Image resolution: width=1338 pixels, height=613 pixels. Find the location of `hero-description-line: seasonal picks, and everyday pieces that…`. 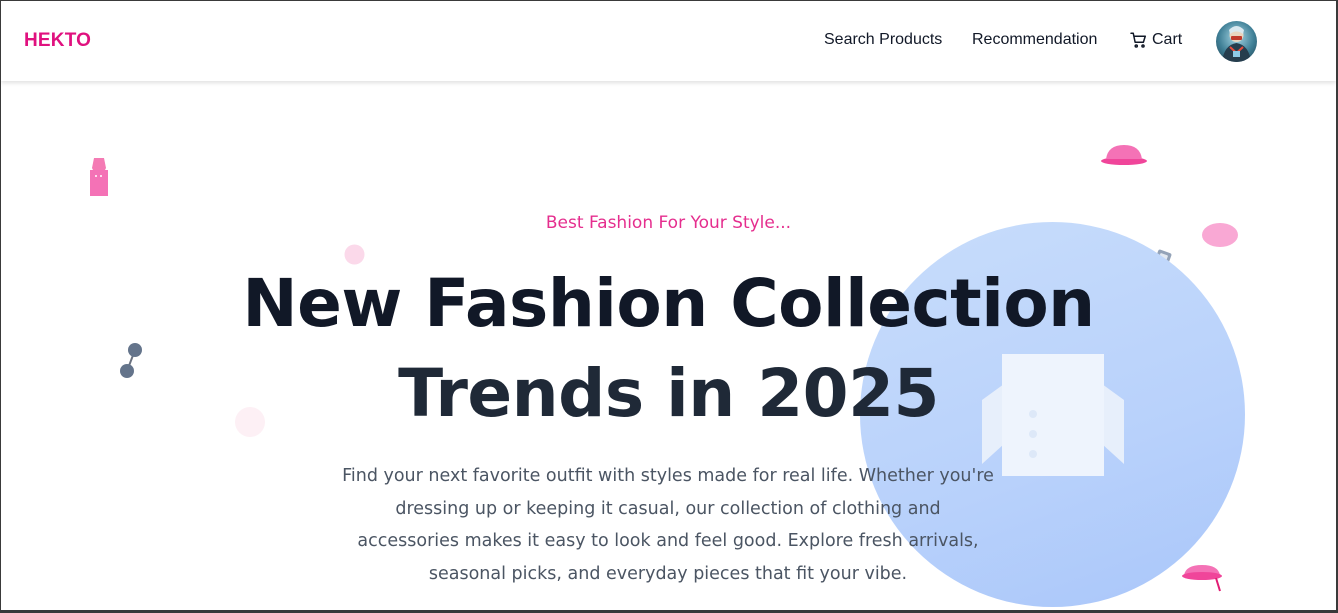

hero-description-line: seasonal picks, and everyday pieces that… is located at coordinates (668, 573).